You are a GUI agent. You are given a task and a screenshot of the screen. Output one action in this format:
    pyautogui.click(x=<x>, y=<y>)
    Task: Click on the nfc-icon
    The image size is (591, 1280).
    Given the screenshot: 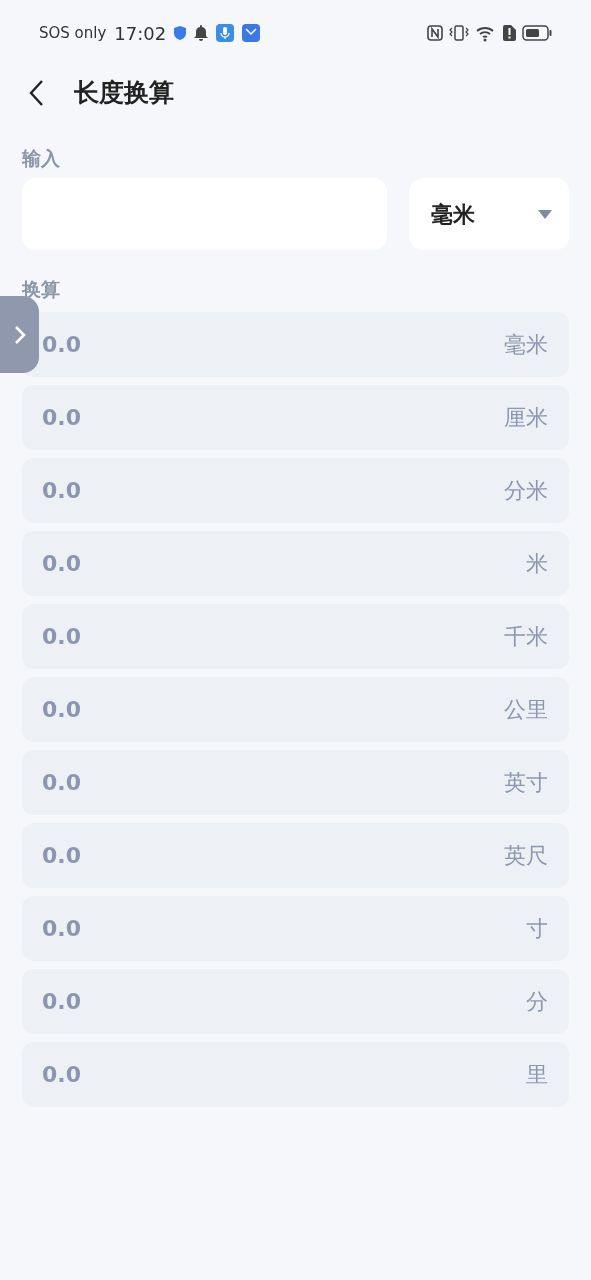 What is the action you would take?
    pyautogui.click(x=435, y=33)
    